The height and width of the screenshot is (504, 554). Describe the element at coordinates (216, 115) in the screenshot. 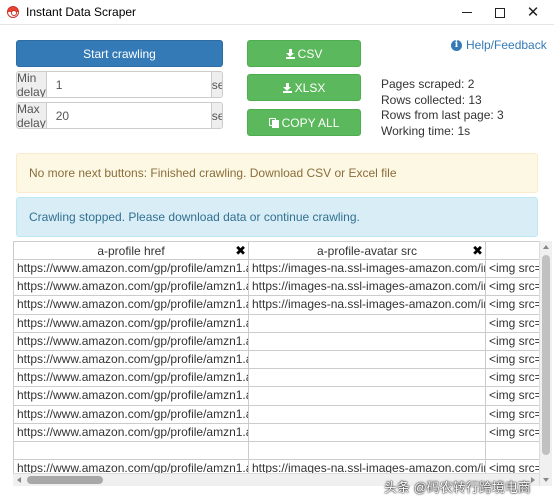

I see `max-delay-unit: sec` at that location.